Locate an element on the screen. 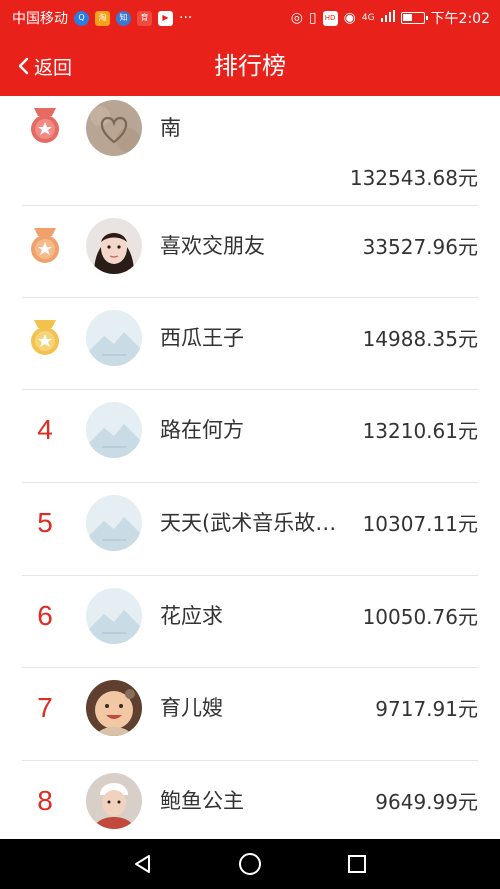 The height and width of the screenshot is (889, 500). page-title: 排行榜 is located at coordinates (250, 66).